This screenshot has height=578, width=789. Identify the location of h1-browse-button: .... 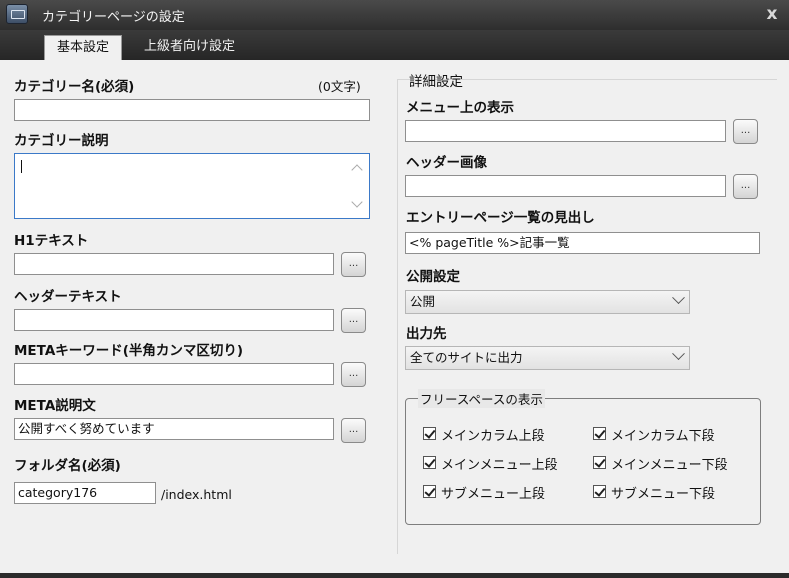
(353, 264).